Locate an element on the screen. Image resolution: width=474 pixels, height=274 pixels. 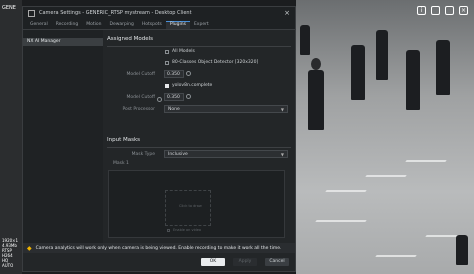
sidebar-item-nx-ai-manager: NX AI Manager is located at coordinates (63, 42).